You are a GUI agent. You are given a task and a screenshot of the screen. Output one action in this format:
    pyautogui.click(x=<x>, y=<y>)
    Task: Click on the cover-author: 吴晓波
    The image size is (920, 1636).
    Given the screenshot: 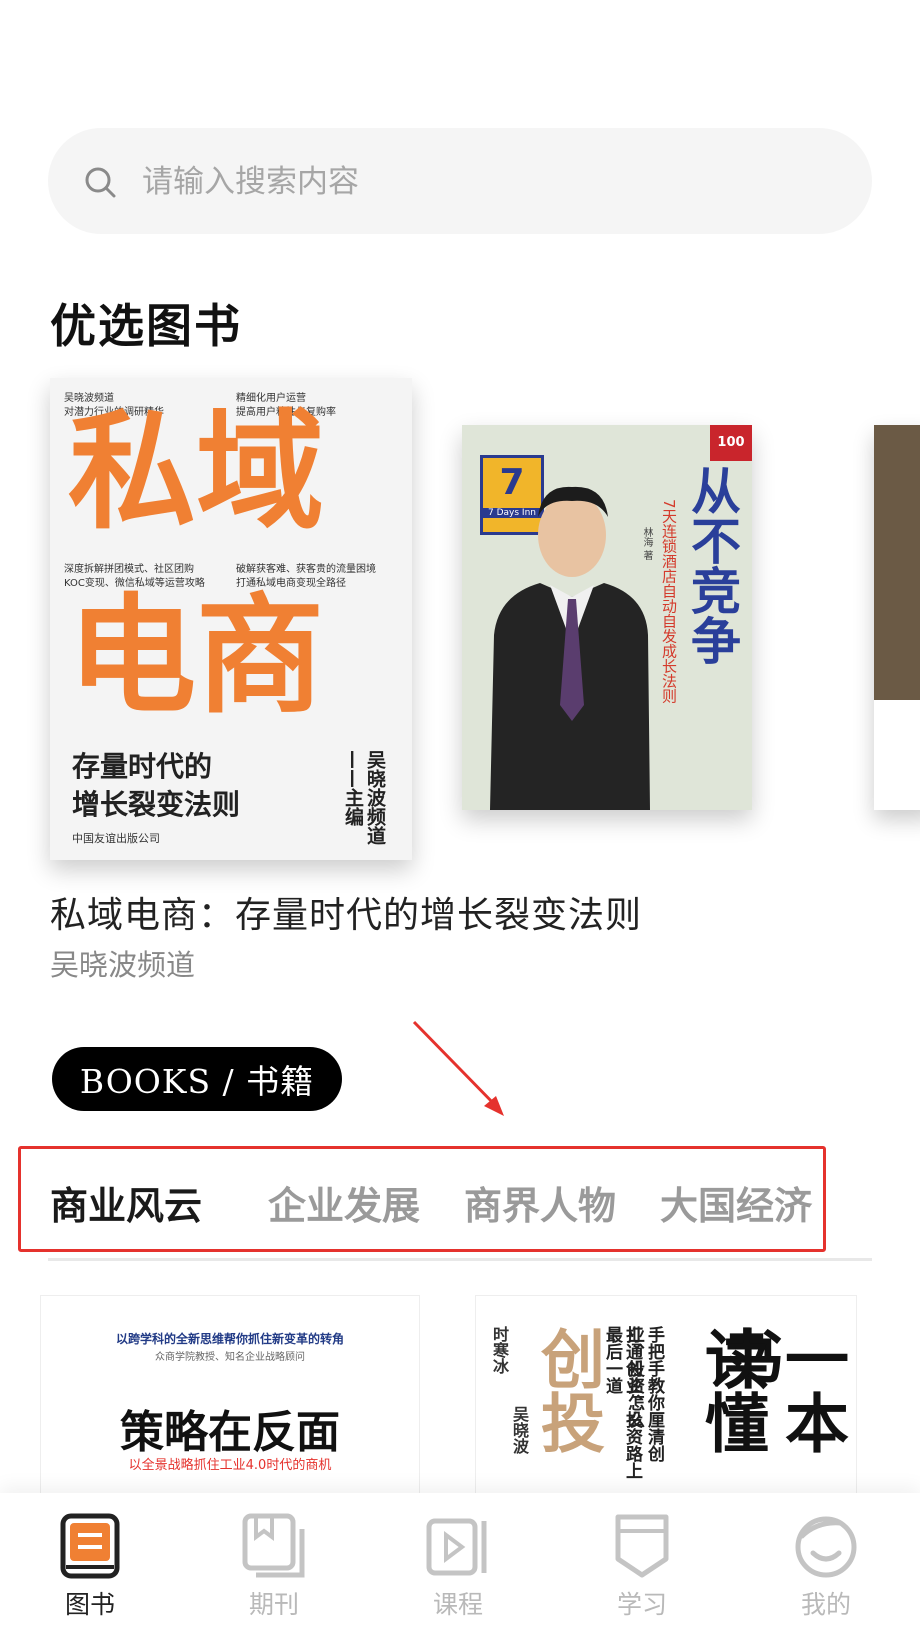 What is the action you would take?
    pyautogui.click(x=519, y=1430)
    